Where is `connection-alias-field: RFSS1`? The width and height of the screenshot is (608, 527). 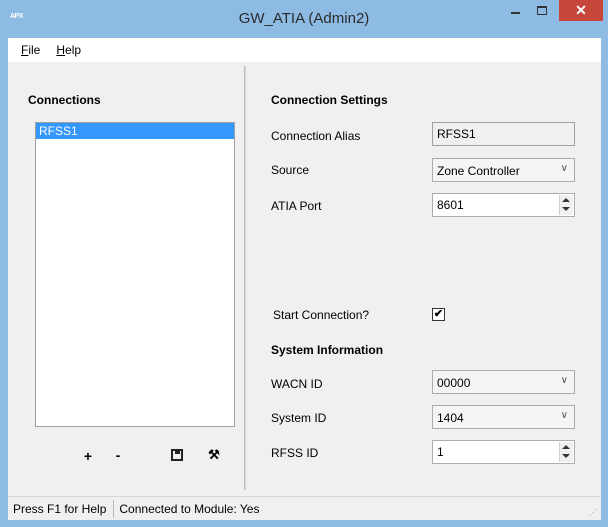
connection-alias-field: RFSS1 is located at coordinates (503, 134).